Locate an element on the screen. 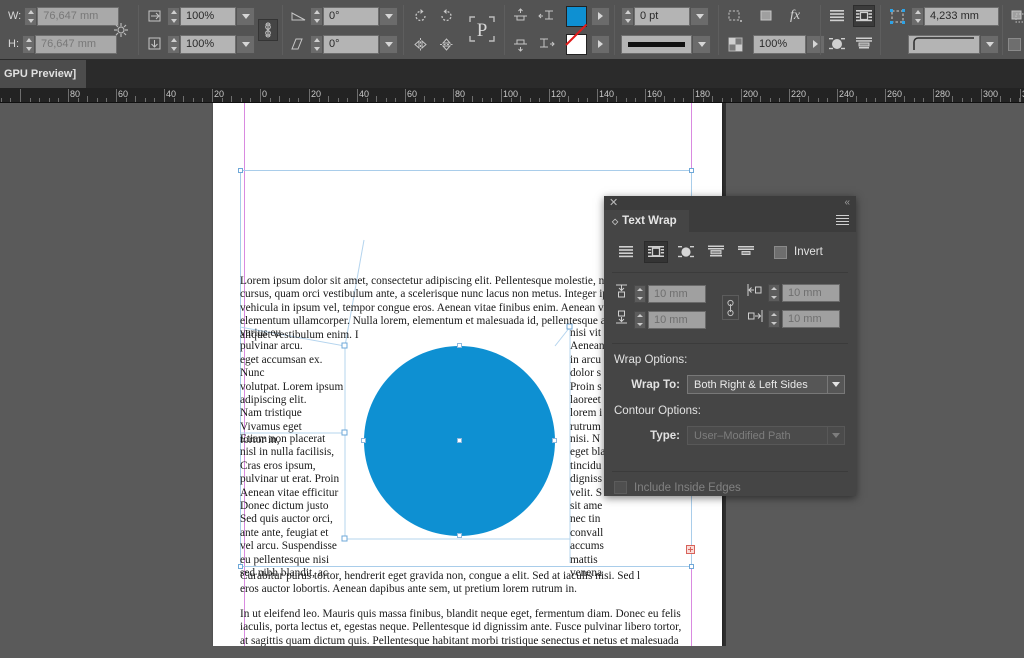 This screenshot has width=1024, height=658. link-offsets-button is located at coordinates (730, 307).